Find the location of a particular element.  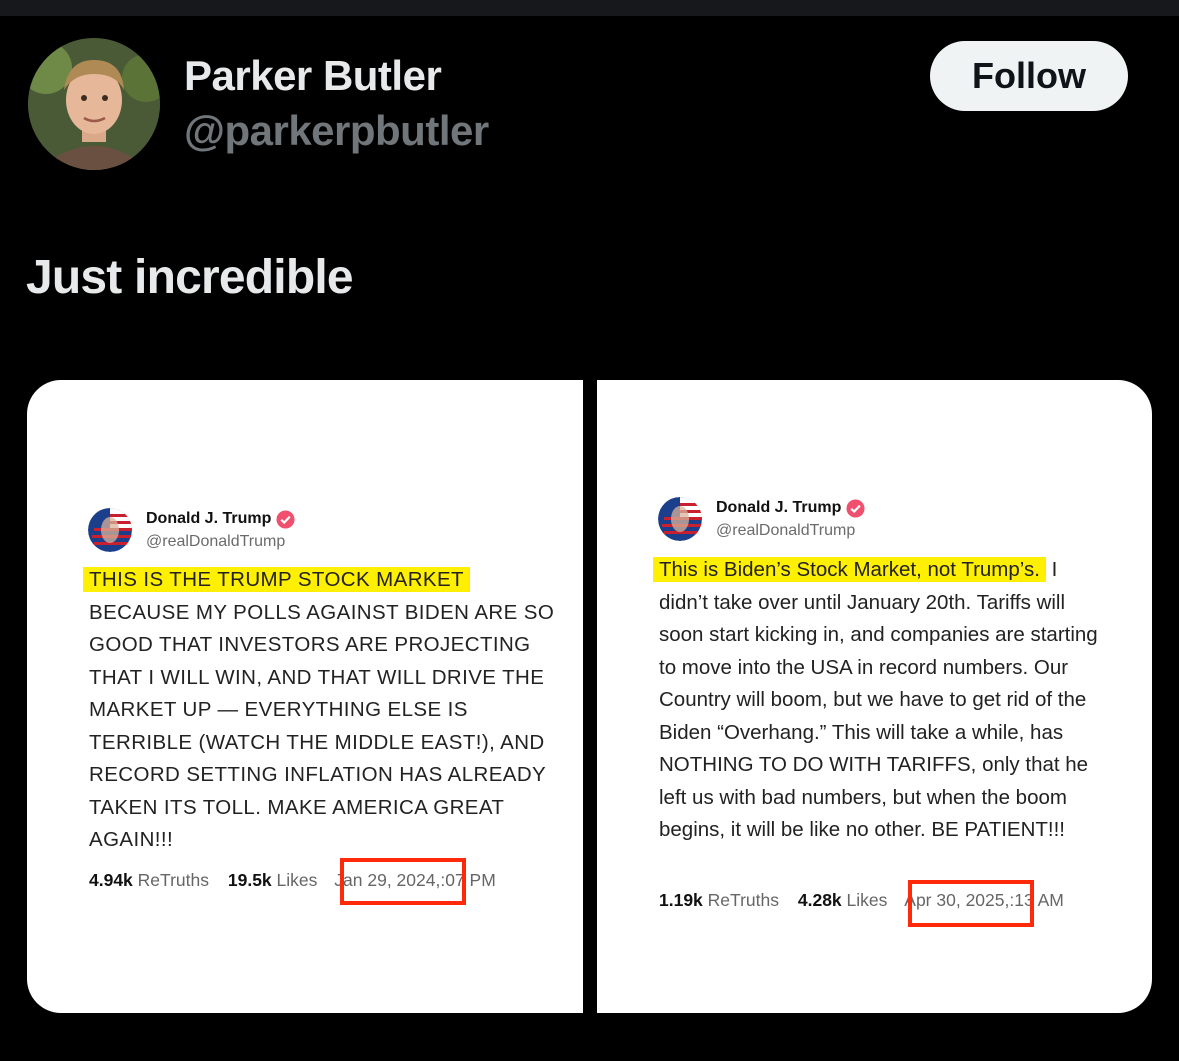

retruths-count: 1.19k is located at coordinates (681, 900).